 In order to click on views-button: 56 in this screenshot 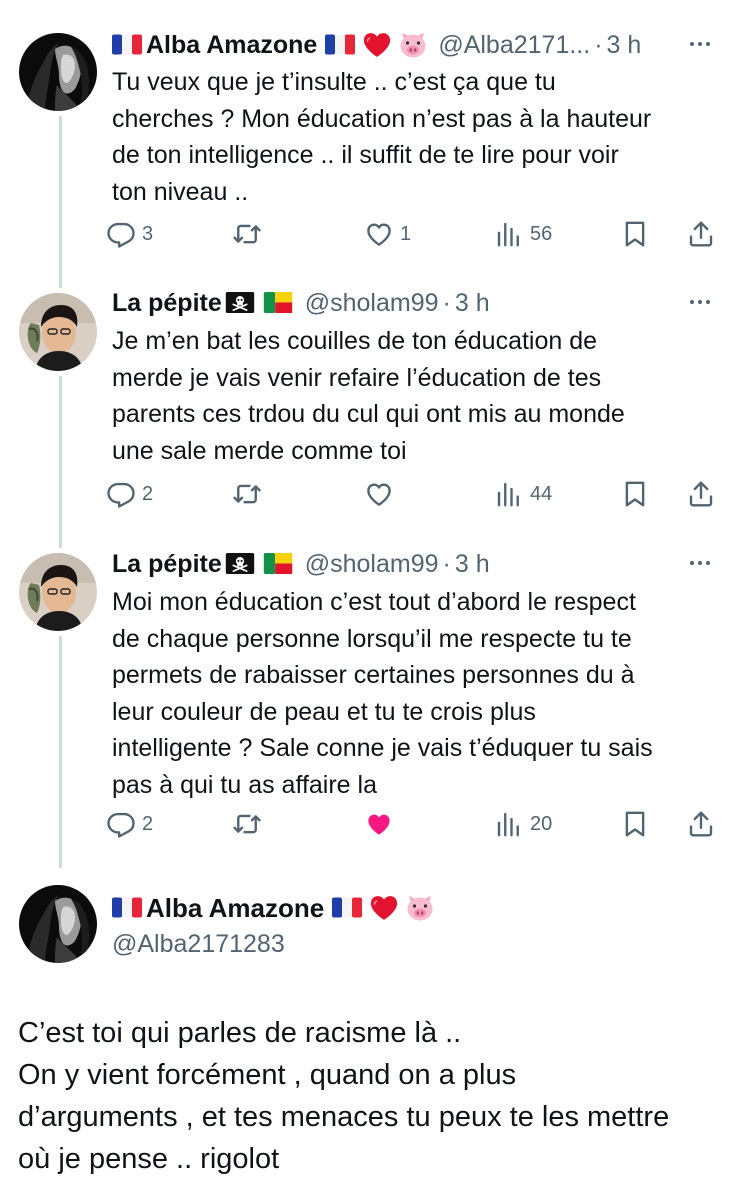, I will do `click(523, 234)`.